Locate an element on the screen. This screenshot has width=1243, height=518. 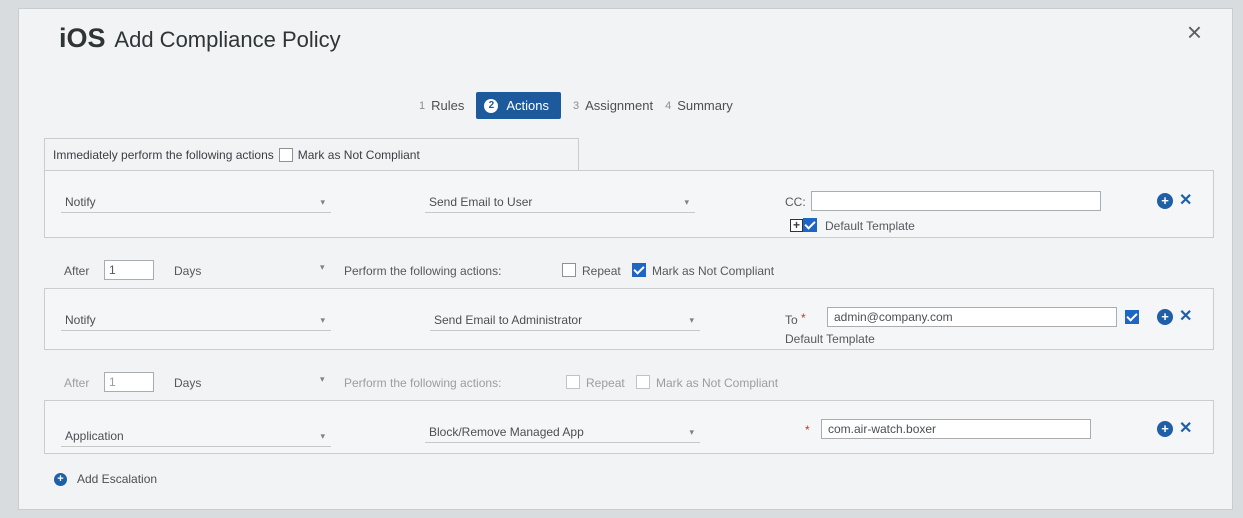
step-label: Assignment is located at coordinates (619, 105).